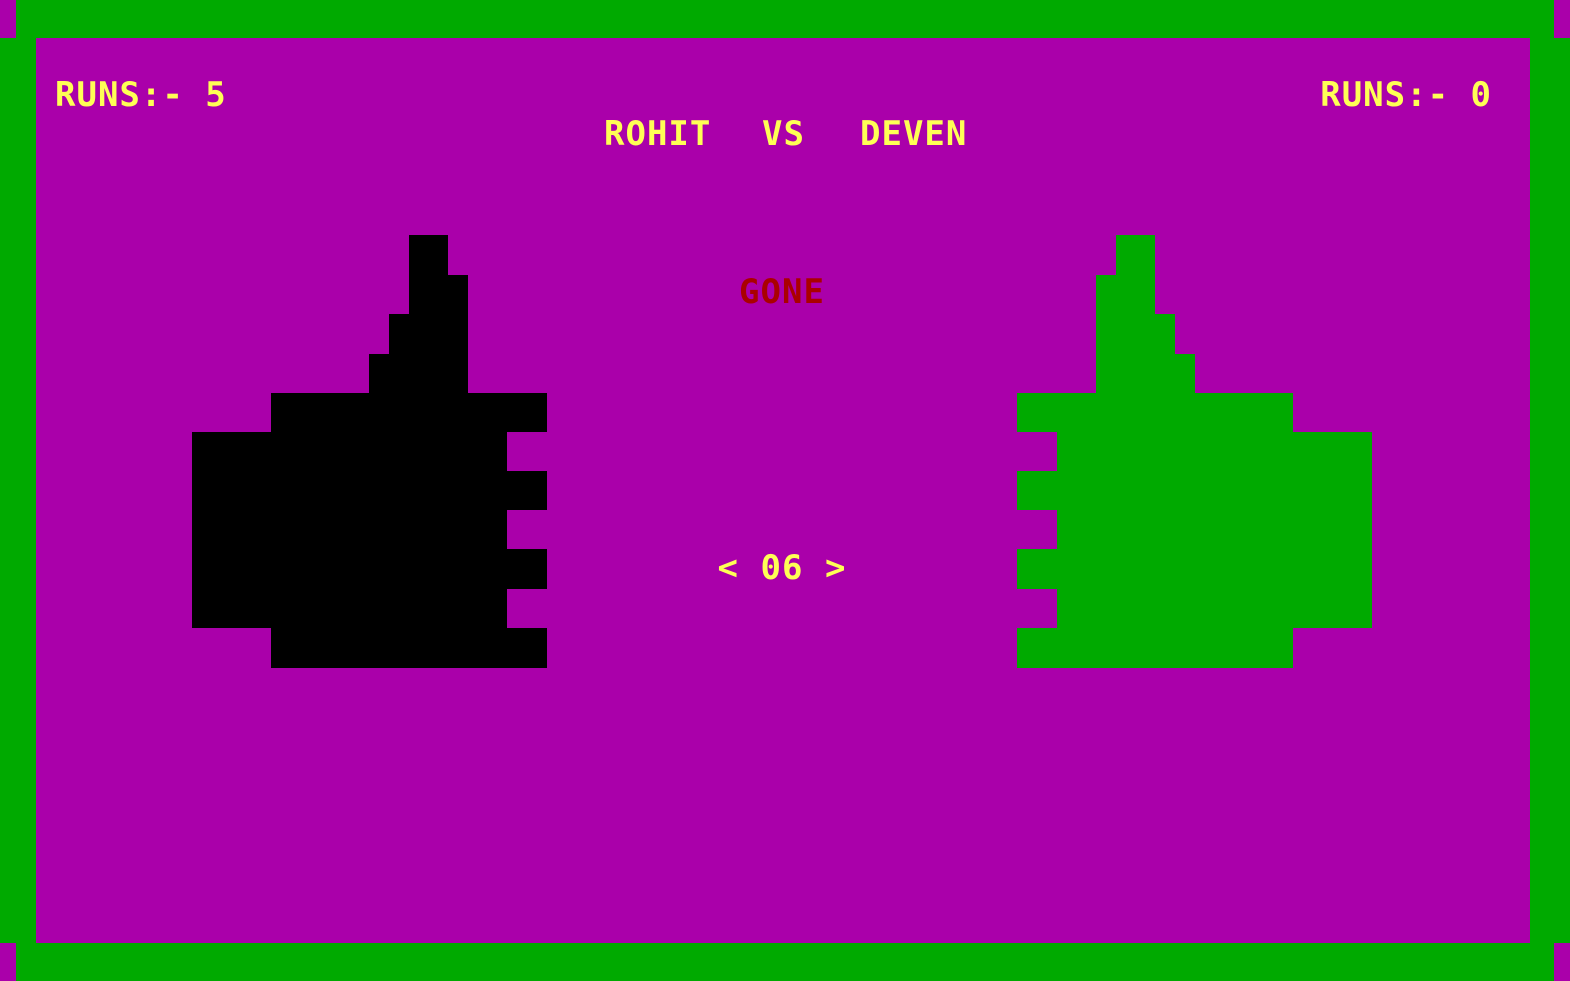  I want to click on versus-label: VS, so click(783, 134).